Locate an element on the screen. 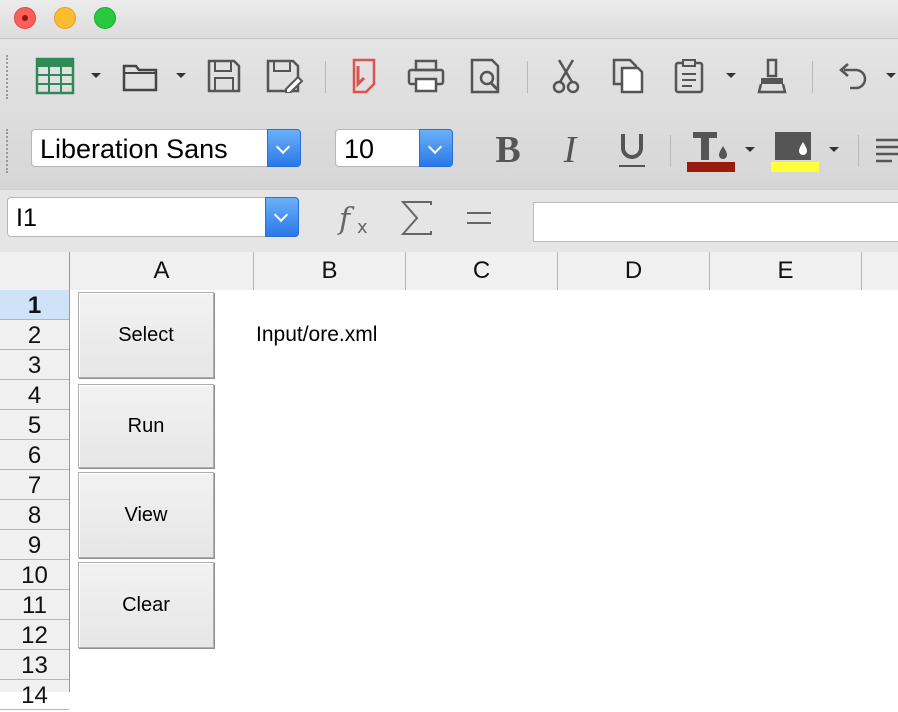 The width and height of the screenshot is (898, 712). row-header-2: 2 is located at coordinates (34, 335).